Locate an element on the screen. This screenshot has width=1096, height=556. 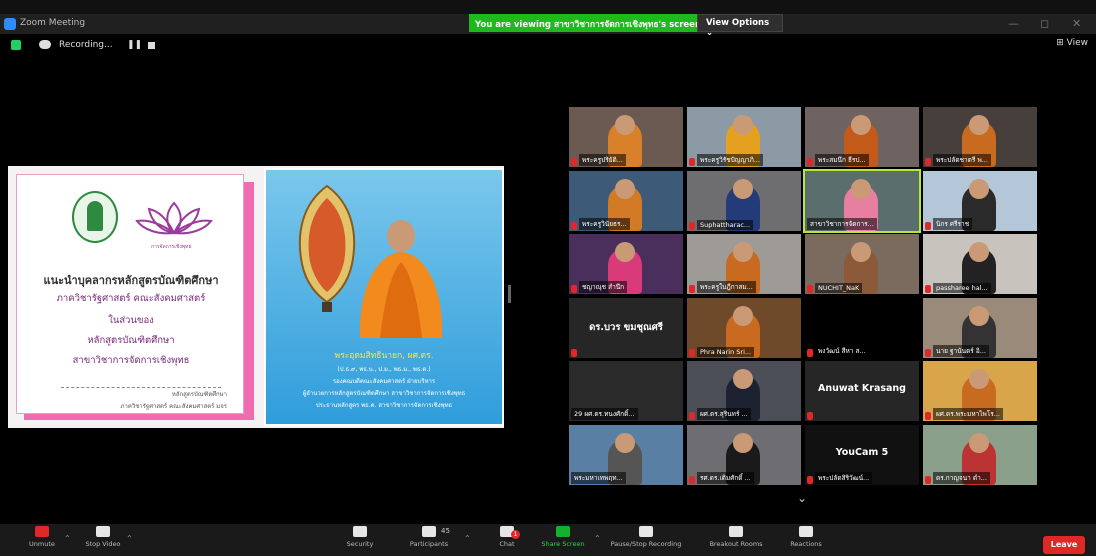
pause-recording-icon: ❚❚ is located at coordinates (134, 45).